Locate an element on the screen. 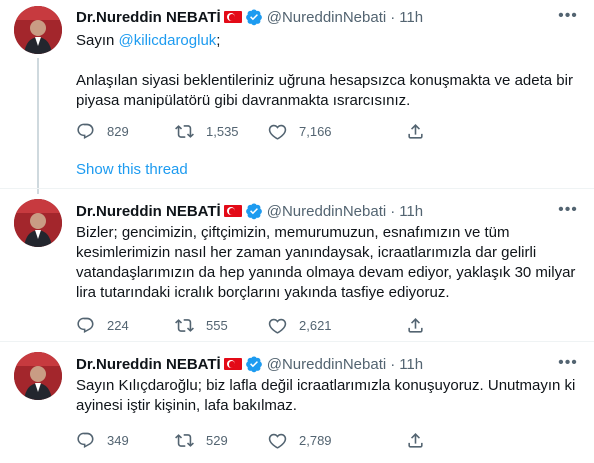 The height and width of the screenshot is (463, 594). thread-line is located at coordinates (38, 126).